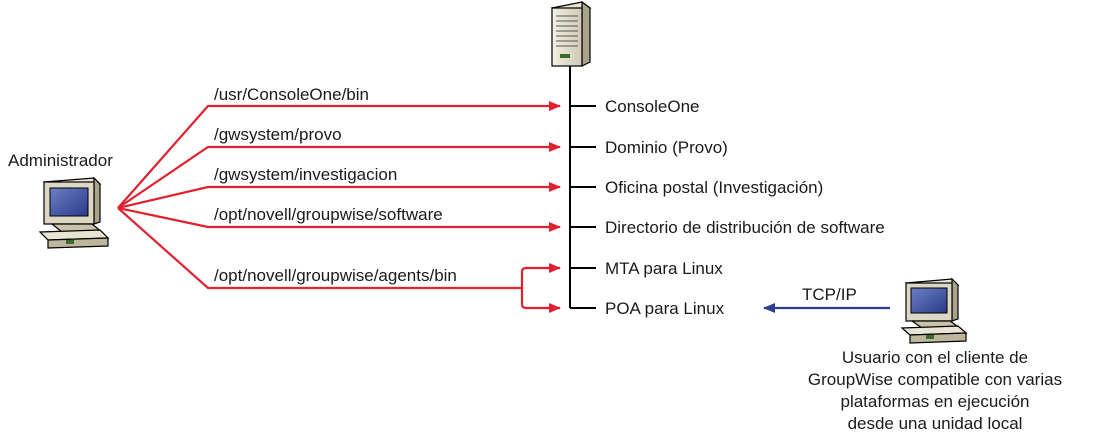 The height and width of the screenshot is (445, 1102). What do you see at coordinates (74, 212) in the screenshot?
I see `admin-workstation-icon` at bounding box center [74, 212].